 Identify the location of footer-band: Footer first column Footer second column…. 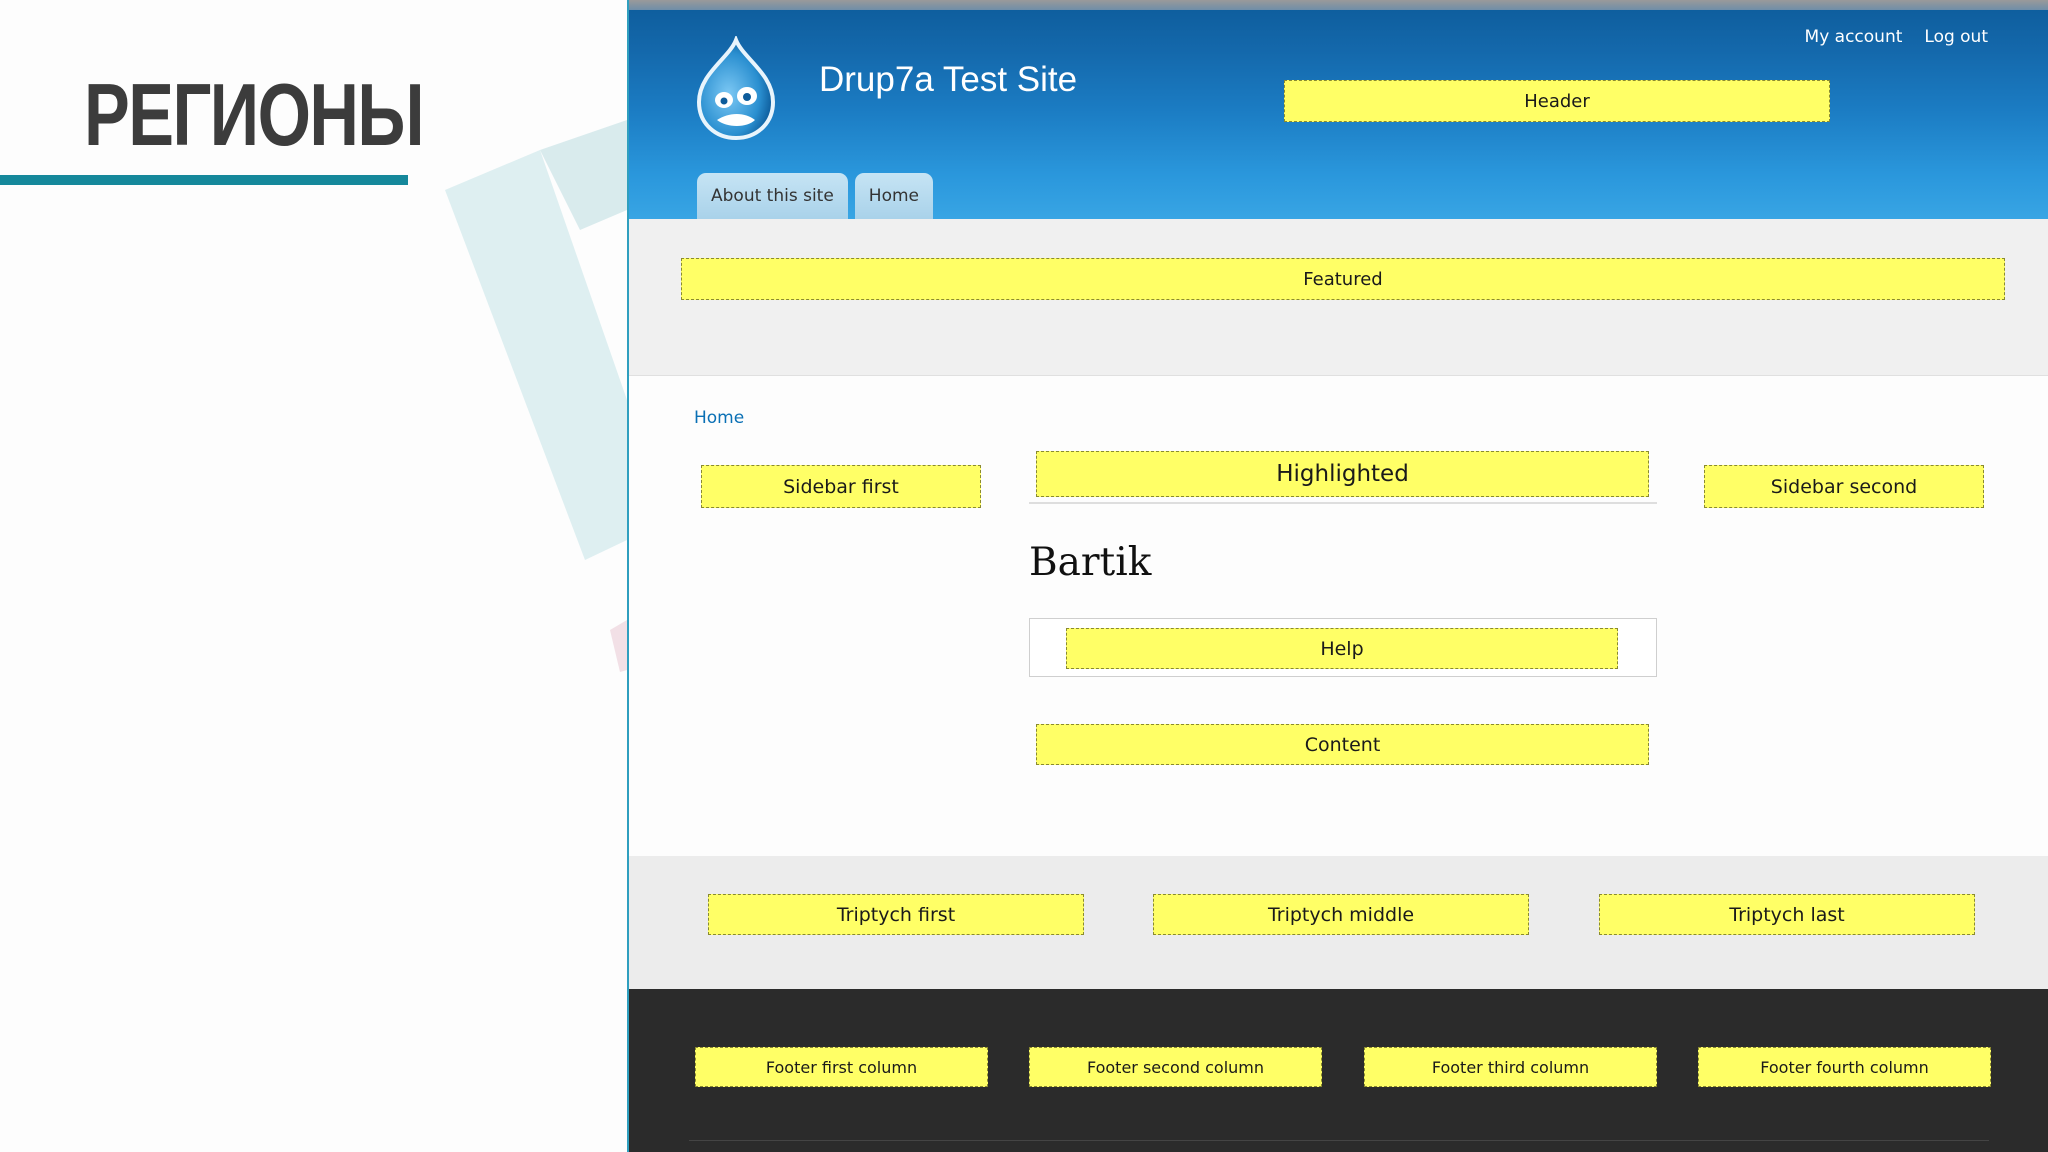
(1338, 1070).